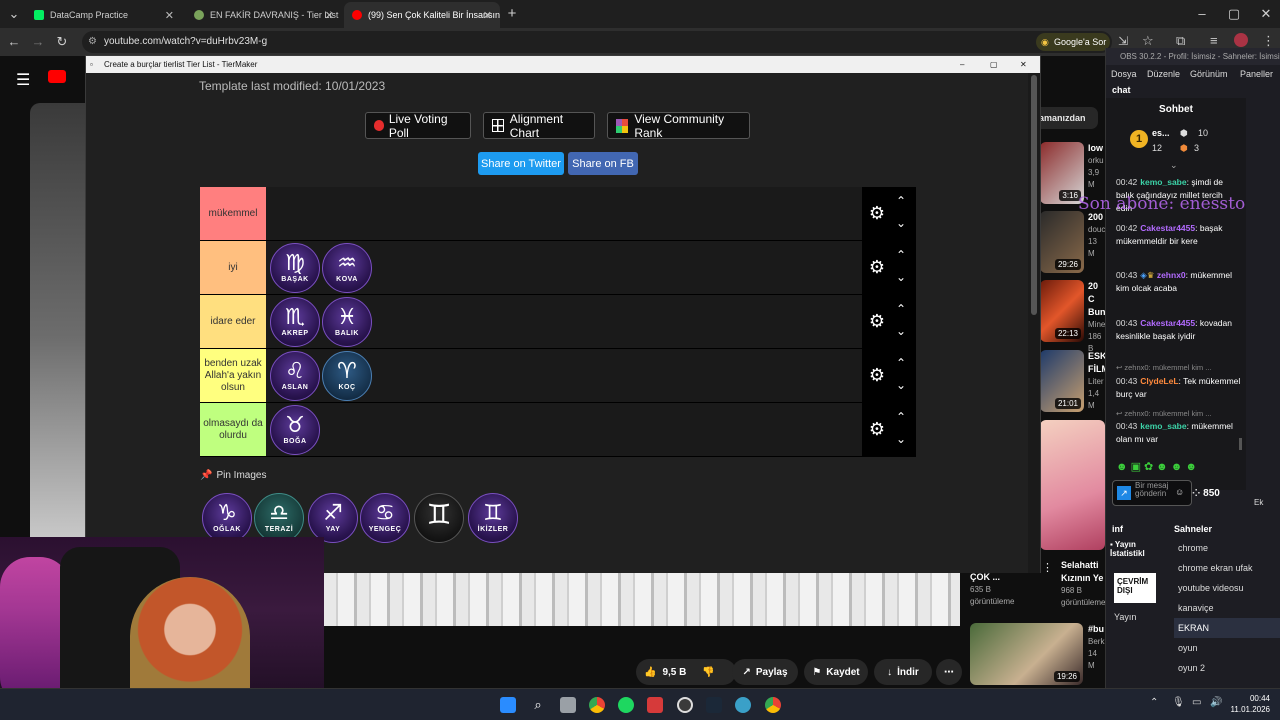  I want to click on live-voting-poll-button: Live Voting Poll, so click(418, 126).